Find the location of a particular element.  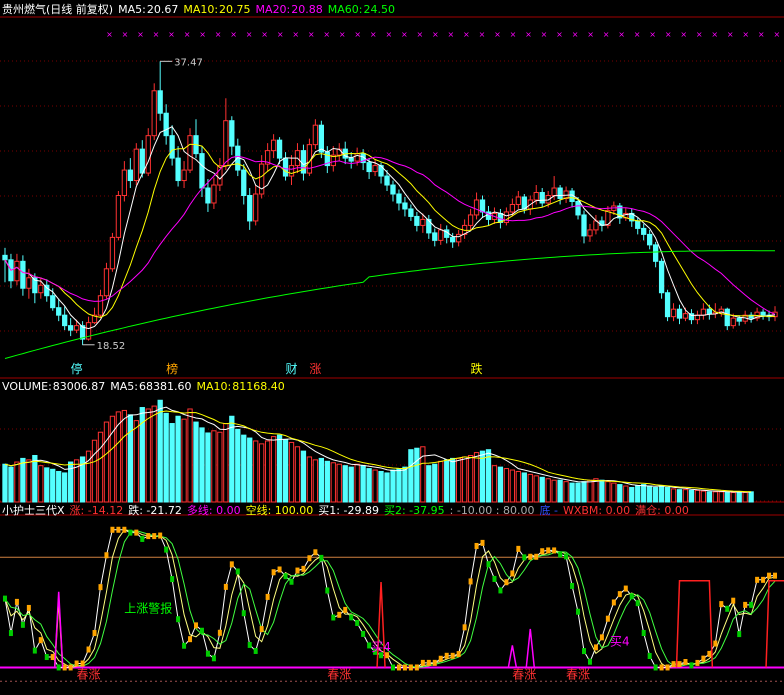

ma10-value: 20.75 is located at coordinates (235, 9).